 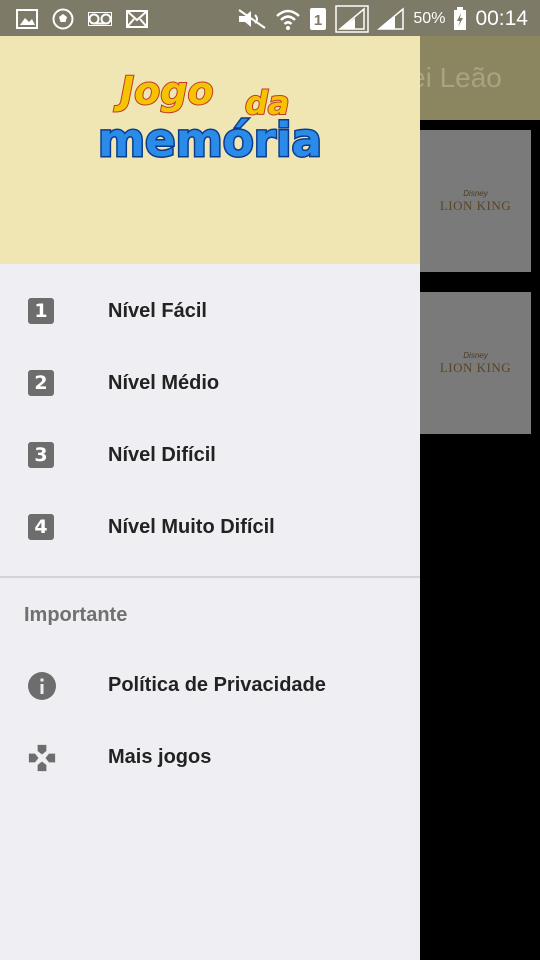 I want to click on status-right-icons: 1 50% 00:14, so click(x=382, y=19).